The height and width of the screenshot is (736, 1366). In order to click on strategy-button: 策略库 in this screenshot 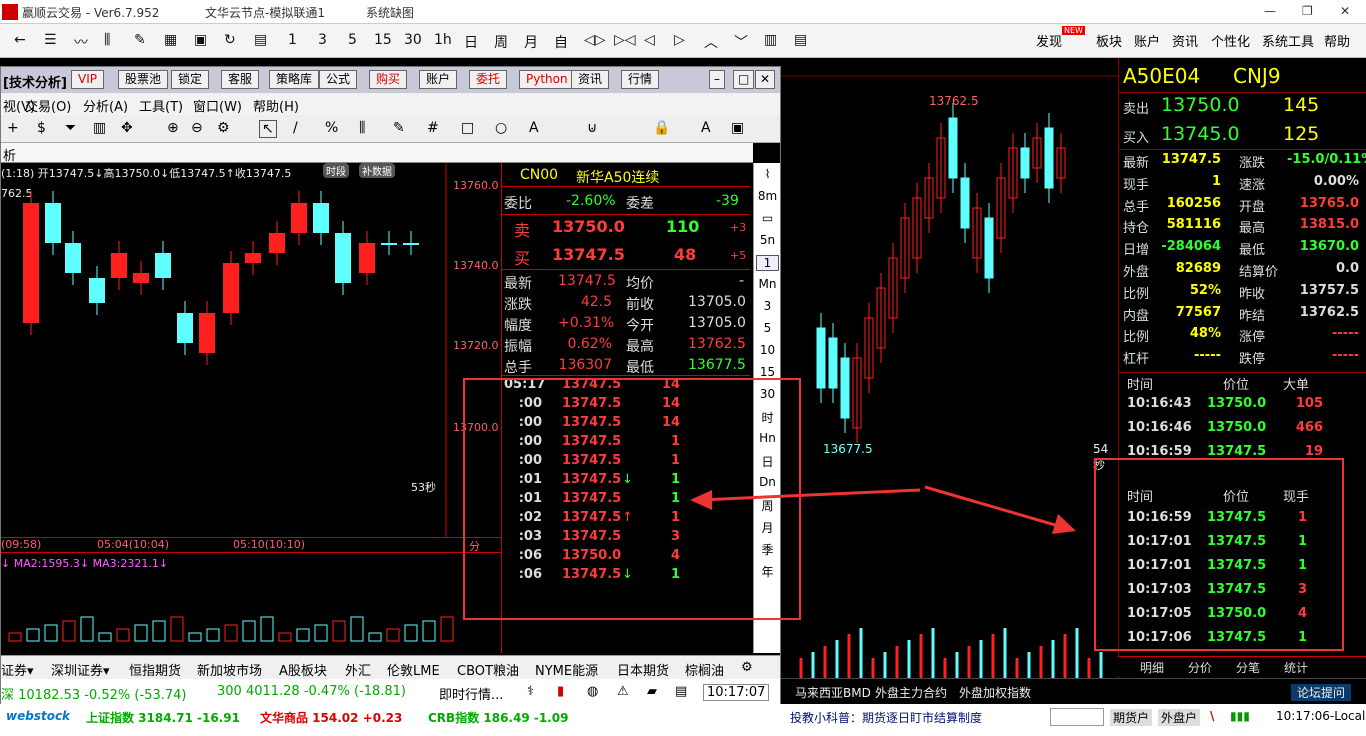, I will do `click(294, 79)`.